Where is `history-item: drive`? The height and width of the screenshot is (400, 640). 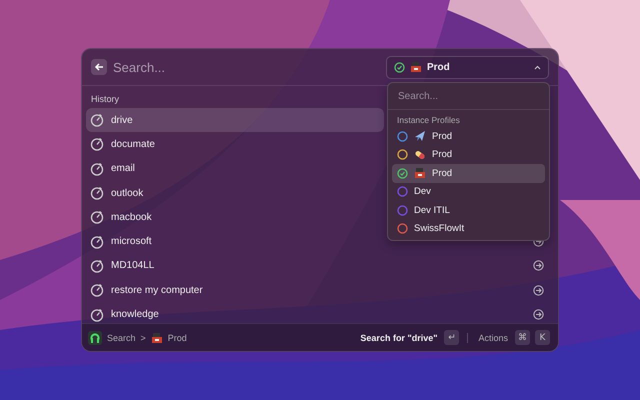
history-item: drive is located at coordinates (122, 120).